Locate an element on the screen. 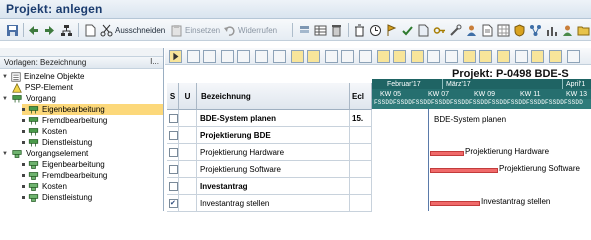  table-row: Projektierung BDE is located at coordinates (269, 135).